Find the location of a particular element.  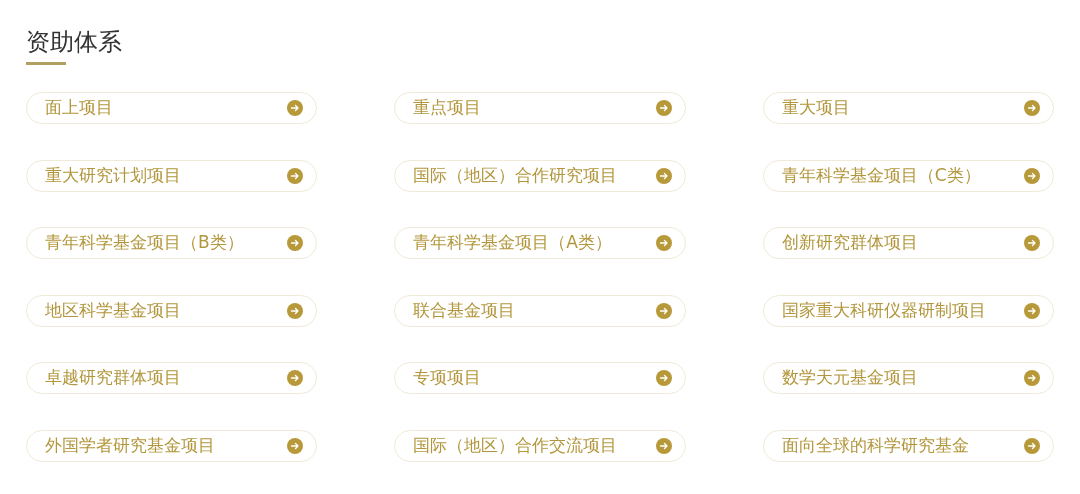

section-title: 资助体系 is located at coordinates (74, 42).